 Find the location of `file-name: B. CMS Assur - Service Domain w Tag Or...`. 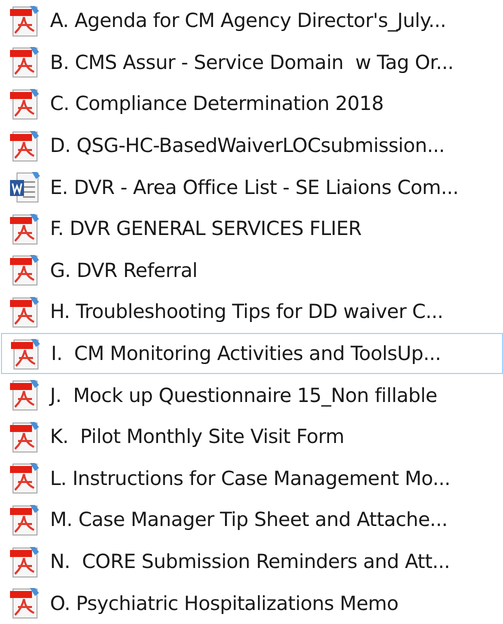

file-name: B. CMS Assur - Service Domain w Tag Or... is located at coordinates (252, 62).